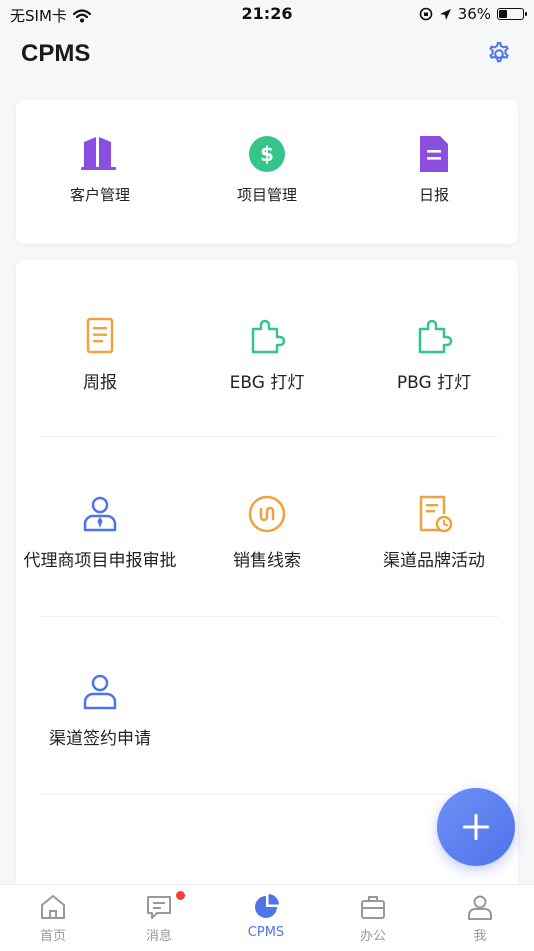 The image size is (534, 951). Describe the element at coordinates (434, 561) in the screenshot. I see `channel-brand-activity-label: 渠道品牌活动` at that location.